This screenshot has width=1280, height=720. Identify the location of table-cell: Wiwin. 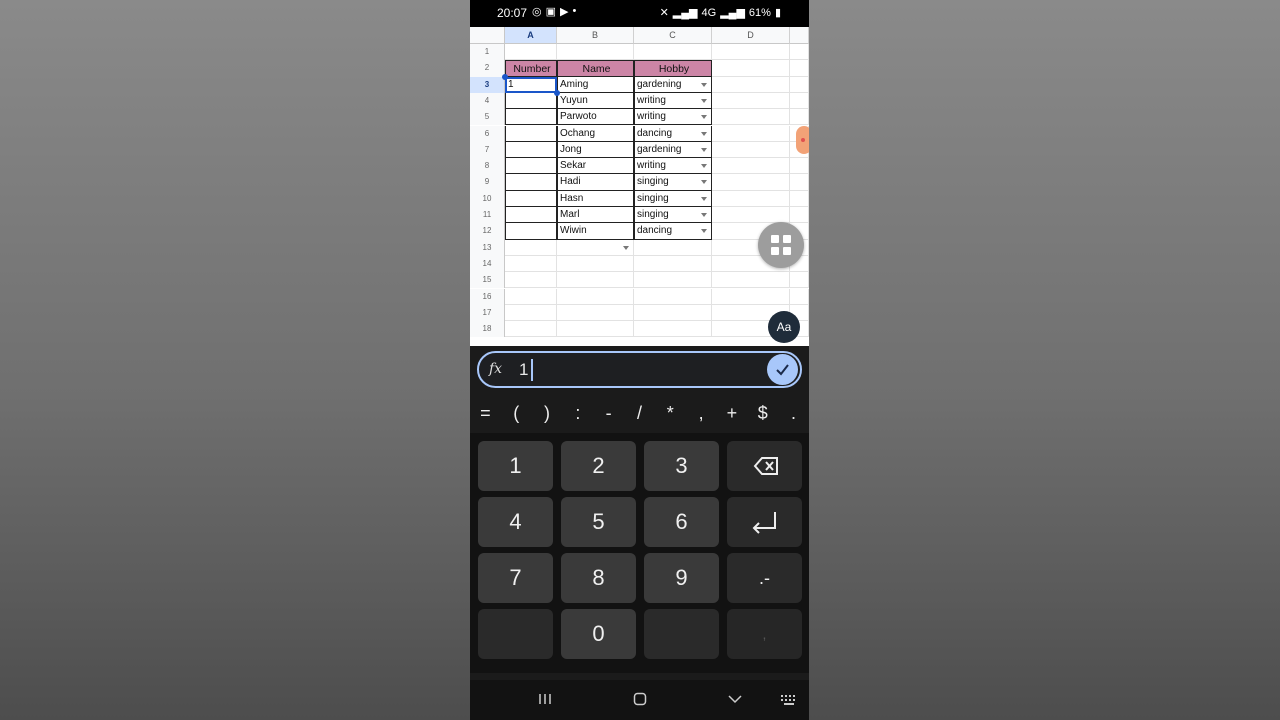
(595, 231).